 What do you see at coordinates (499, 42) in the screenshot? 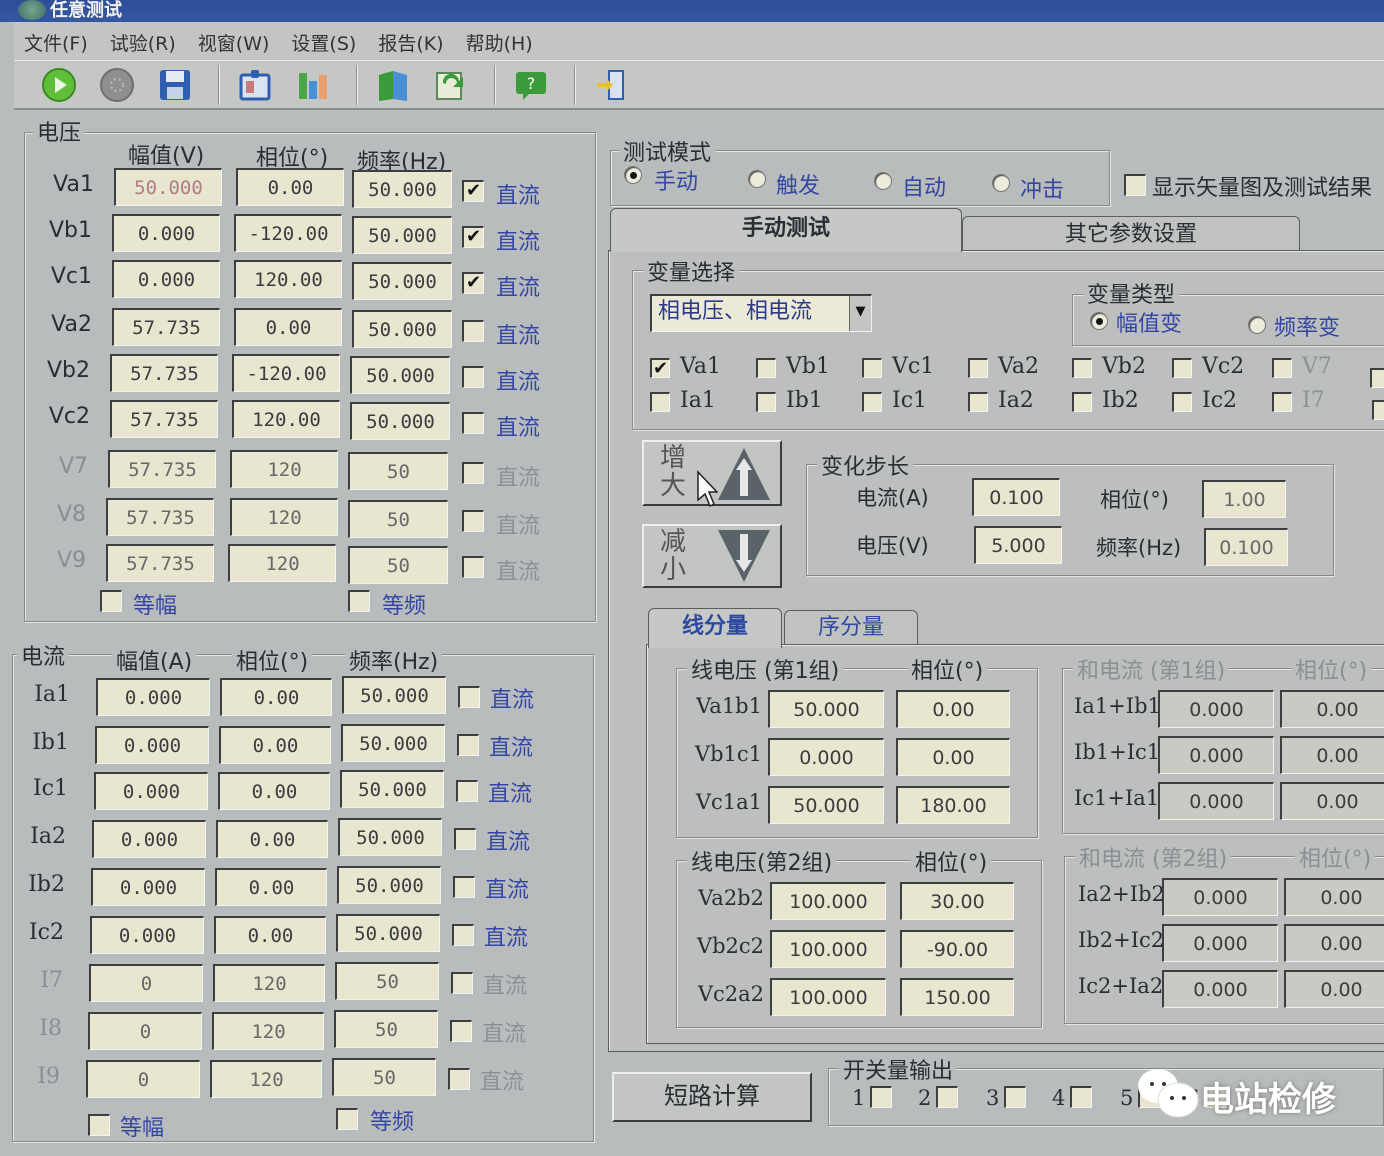
I see `menu-help: 帮助(H)` at bounding box center [499, 42].